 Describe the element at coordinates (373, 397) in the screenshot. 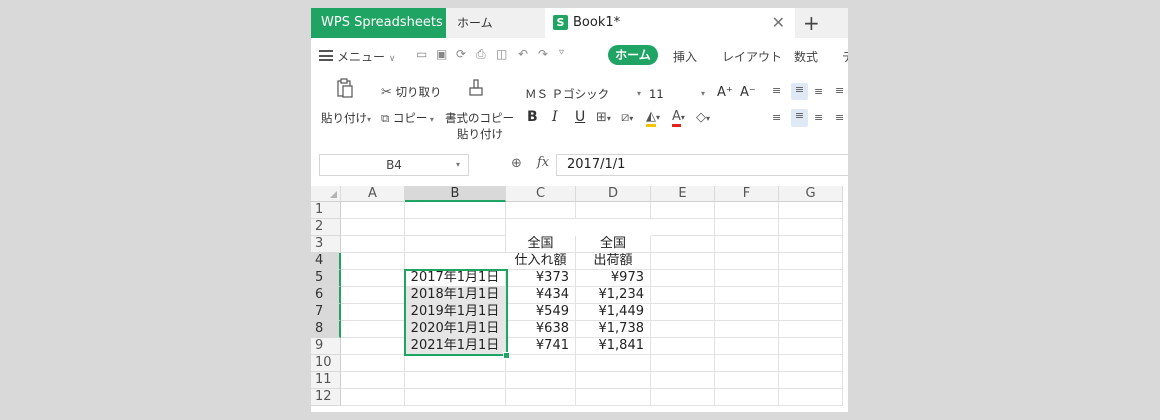

I see `cell-A12` at that location.